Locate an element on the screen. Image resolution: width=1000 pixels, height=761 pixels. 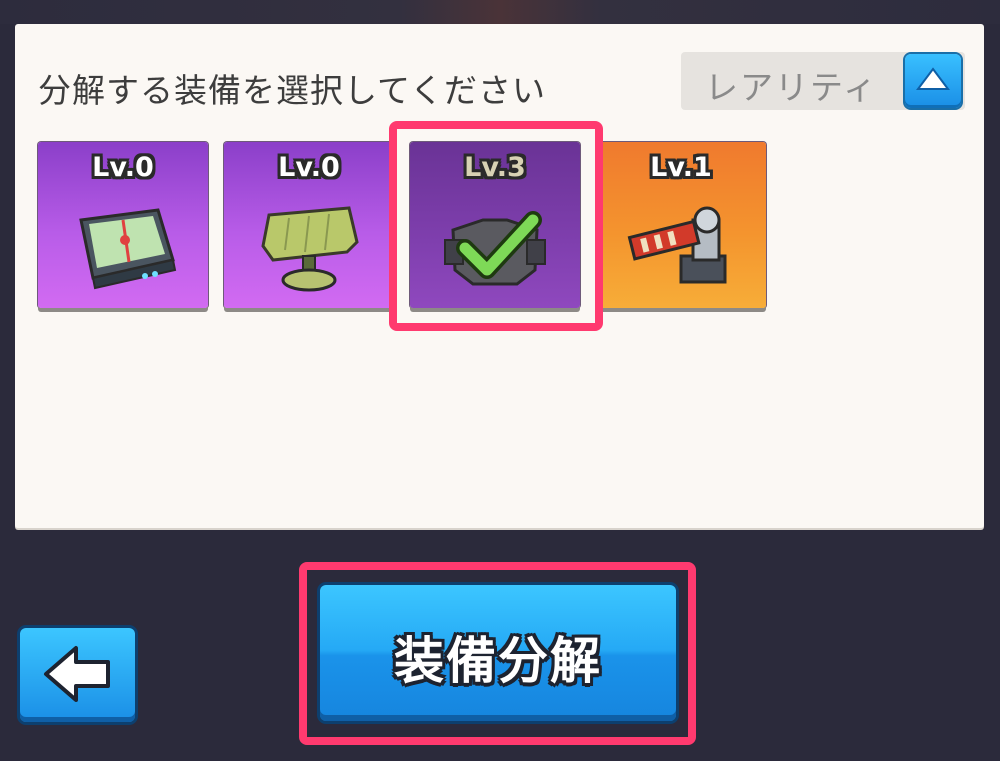
back-button is located at coordinates (77, 675).